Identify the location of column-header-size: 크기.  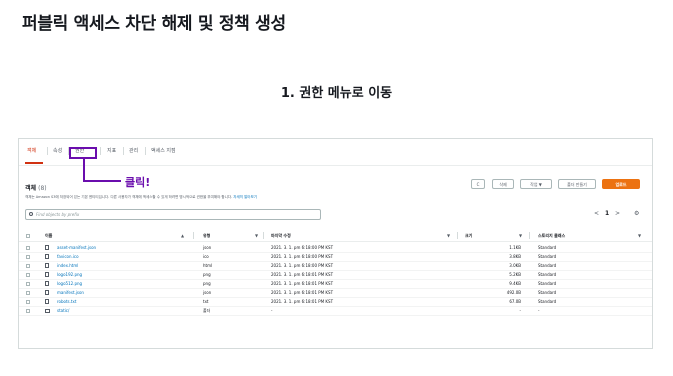
(468, 236).